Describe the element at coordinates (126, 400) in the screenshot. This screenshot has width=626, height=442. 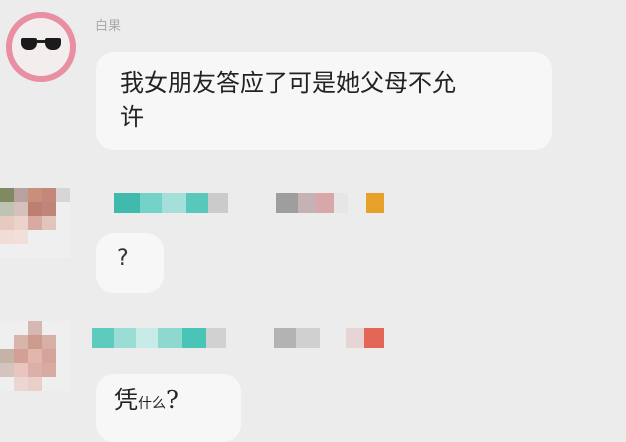
I see `message-text-large: 凭` at that location.